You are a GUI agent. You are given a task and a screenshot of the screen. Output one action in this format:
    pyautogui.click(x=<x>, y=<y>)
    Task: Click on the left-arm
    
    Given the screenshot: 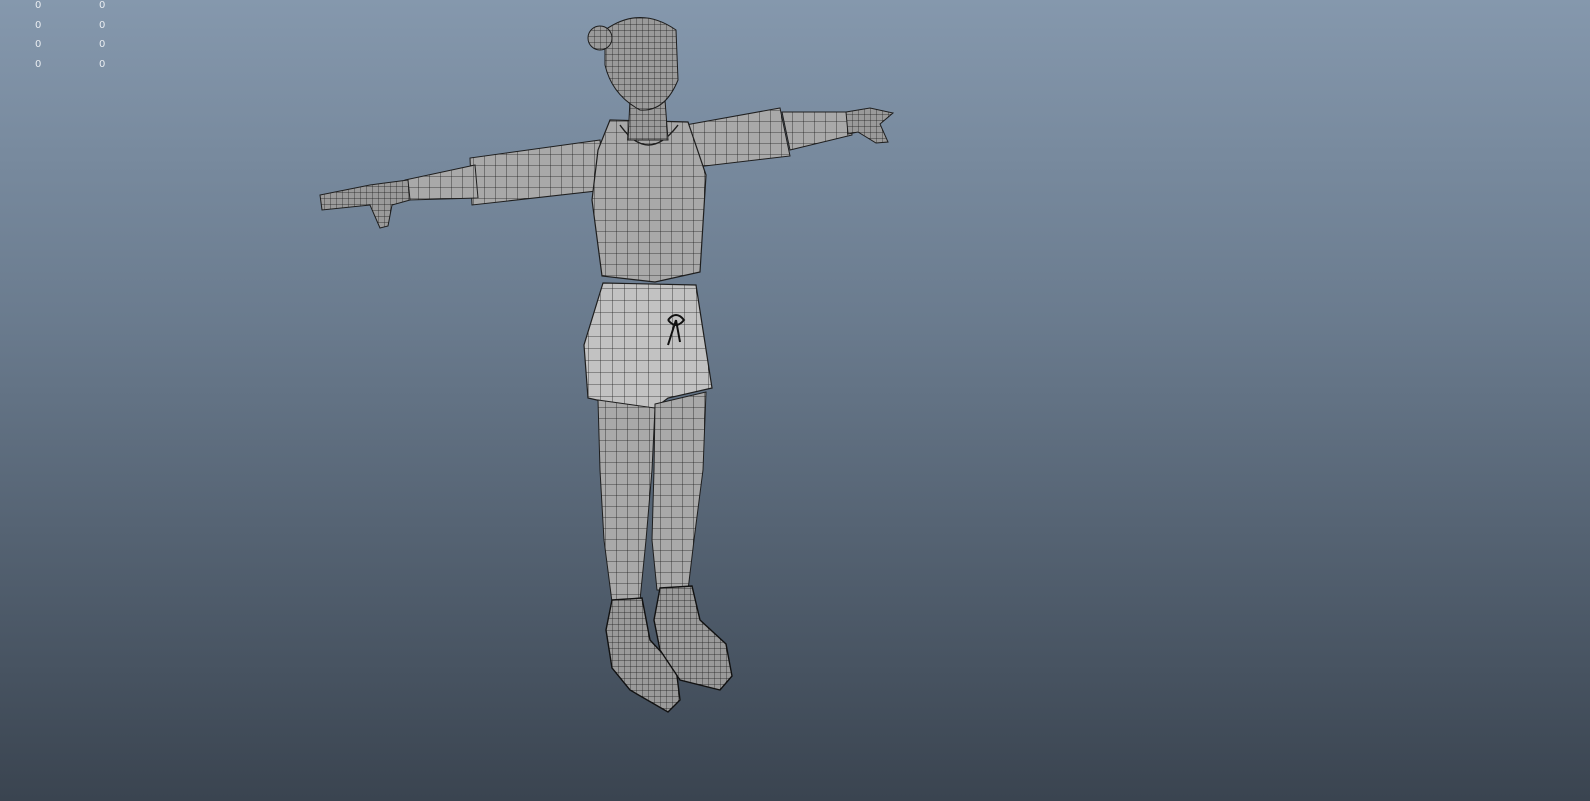 What is the action you would take?
    pyautogui.click(x=462, y=184)
    